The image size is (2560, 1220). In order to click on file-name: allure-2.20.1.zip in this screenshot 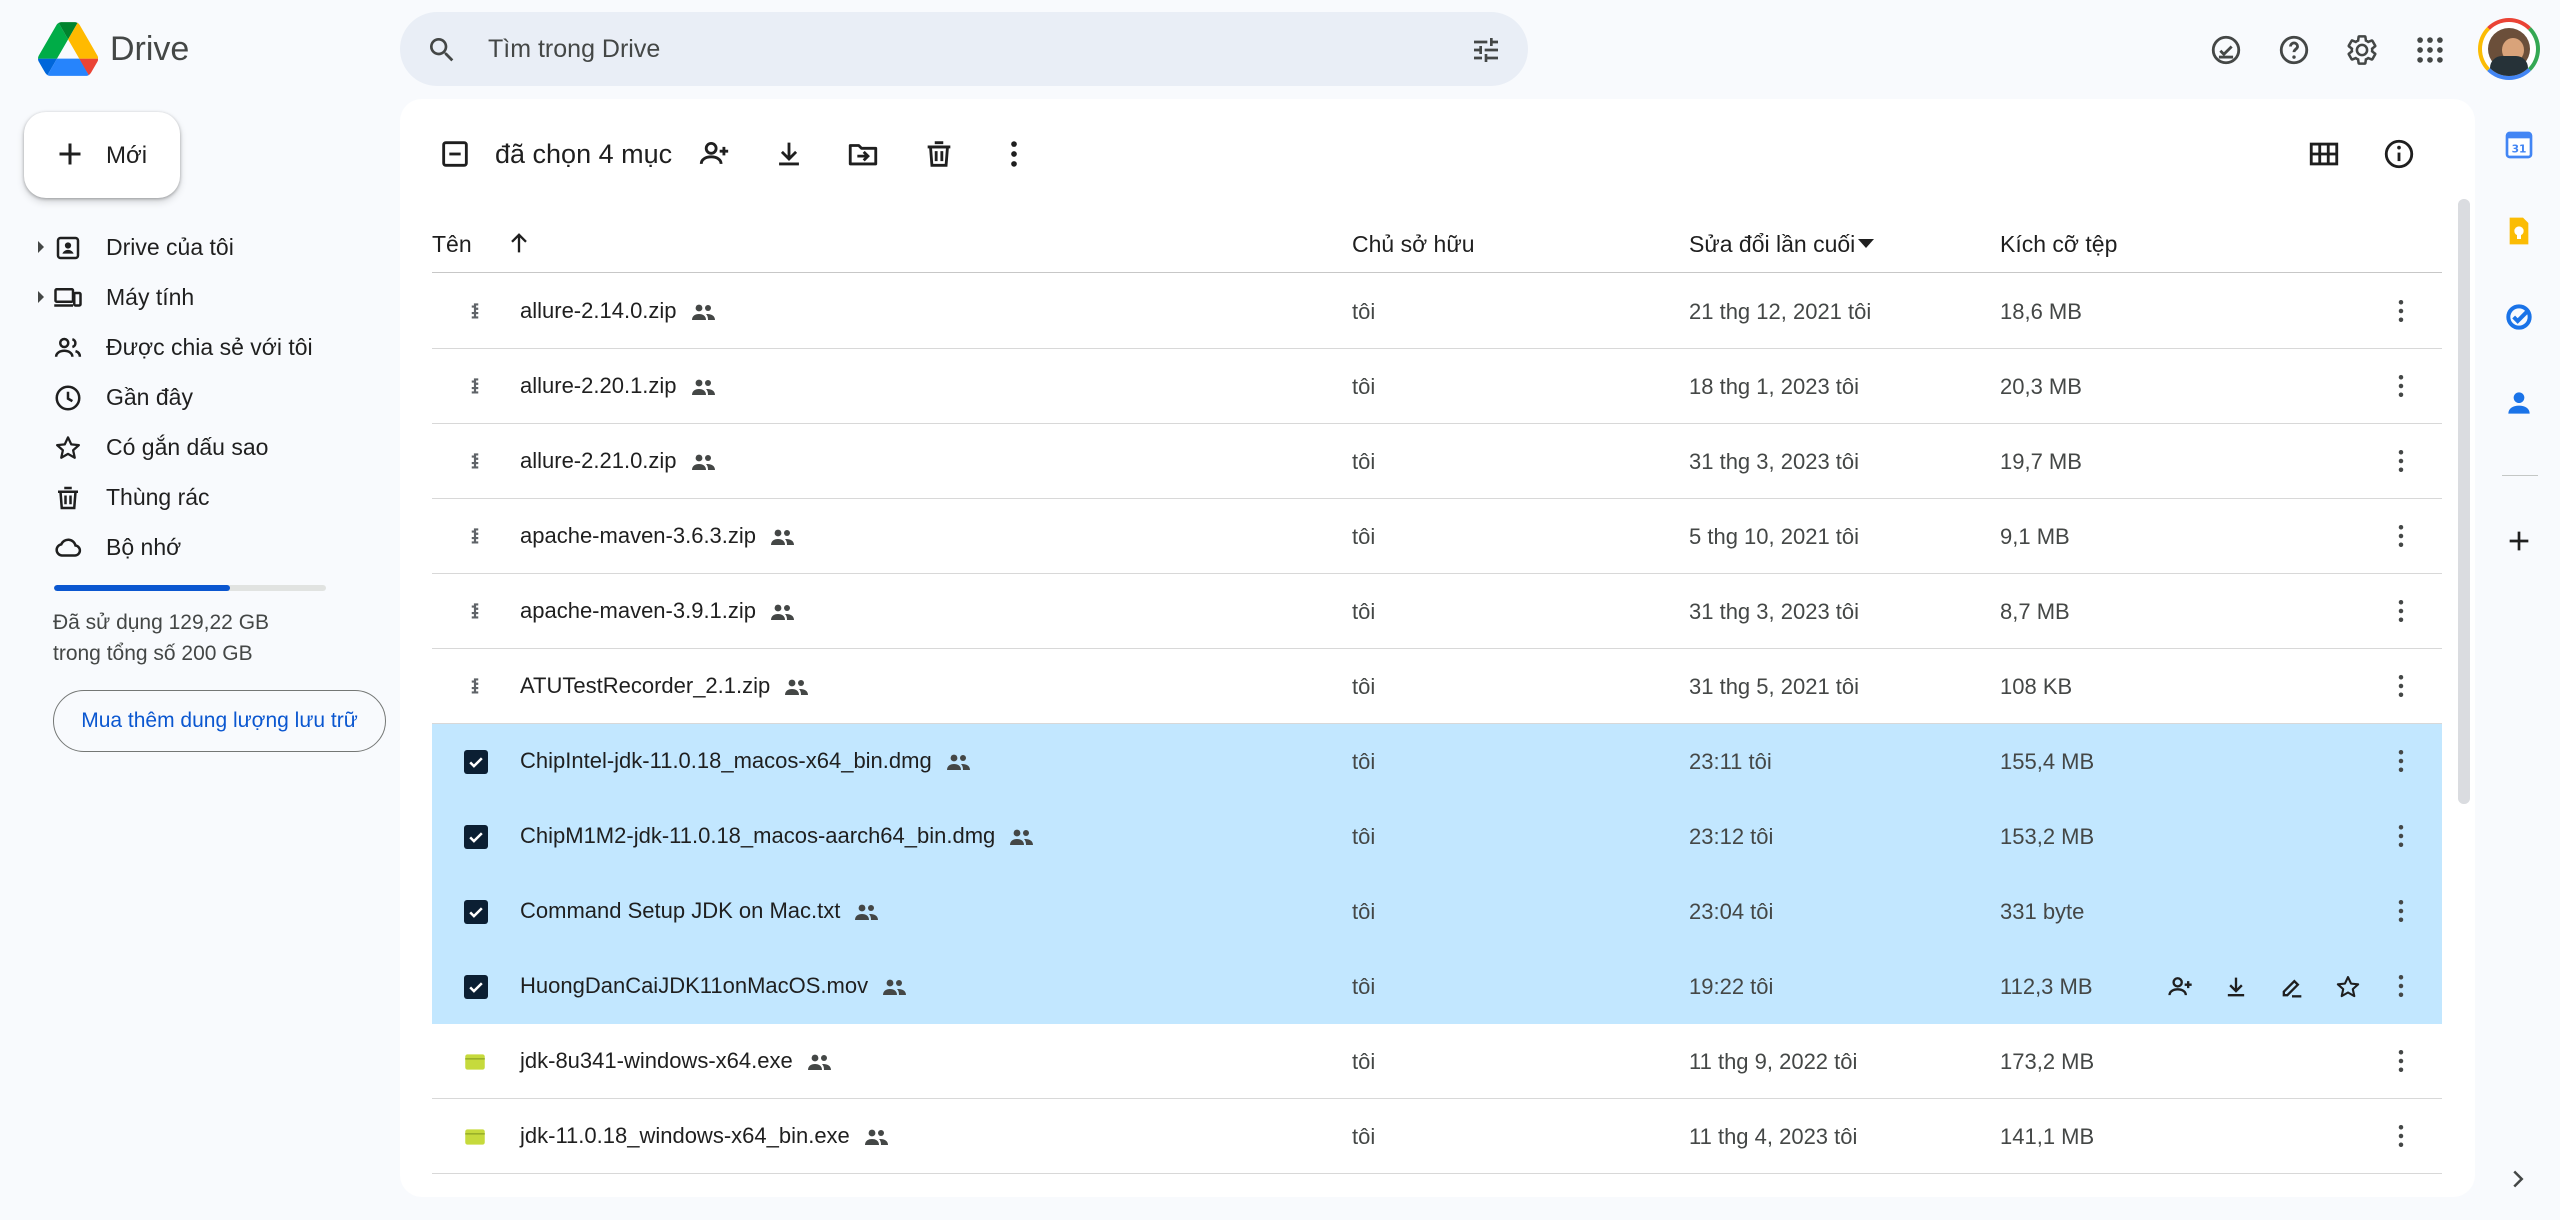, I will do `click(618, 386)`.